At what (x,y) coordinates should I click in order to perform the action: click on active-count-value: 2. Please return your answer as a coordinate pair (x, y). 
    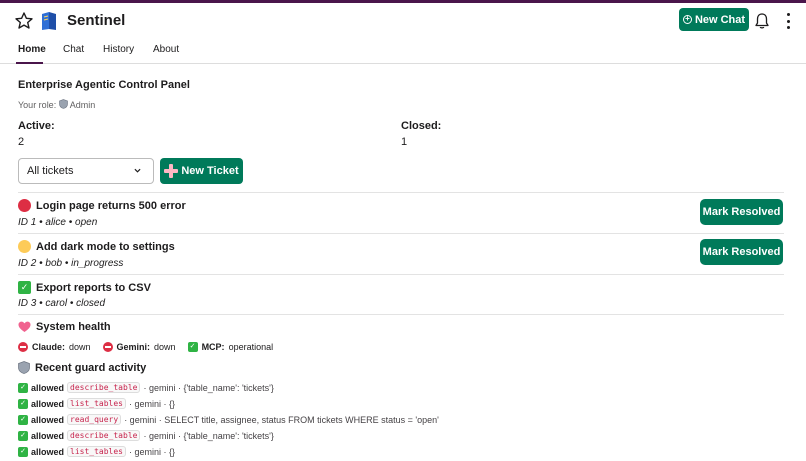
    Looking at the image, I should click on (21, 142).